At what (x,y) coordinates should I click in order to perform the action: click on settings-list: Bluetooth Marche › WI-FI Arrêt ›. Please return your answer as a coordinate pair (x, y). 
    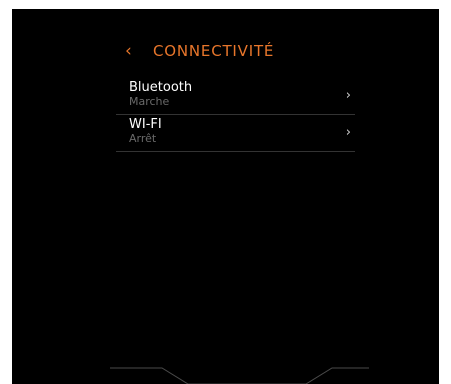
    Looking at the image, I should click on (235, 115).